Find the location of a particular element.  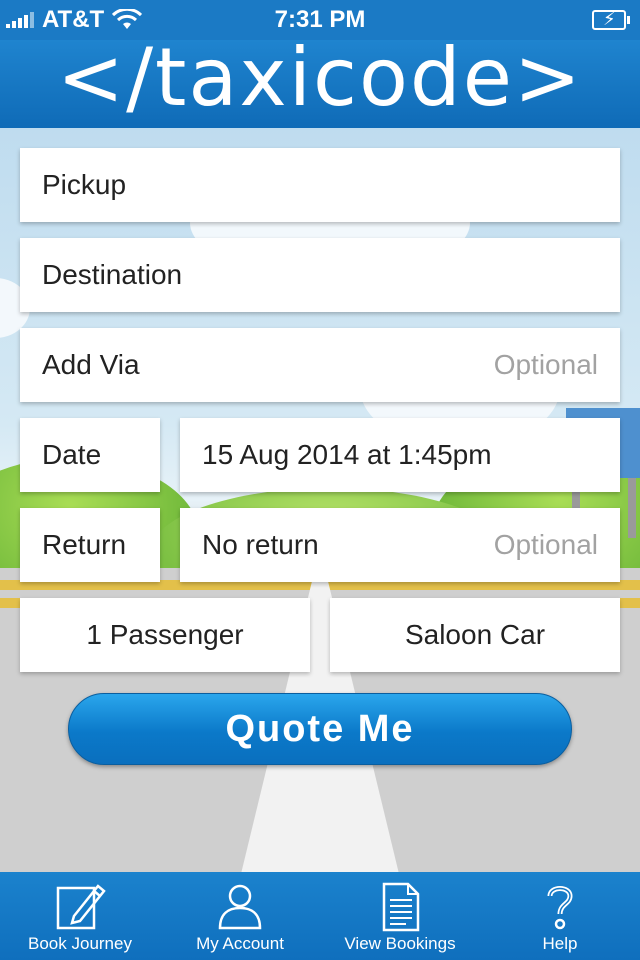

return-label-box: Return is located at coordinates (90, 545).